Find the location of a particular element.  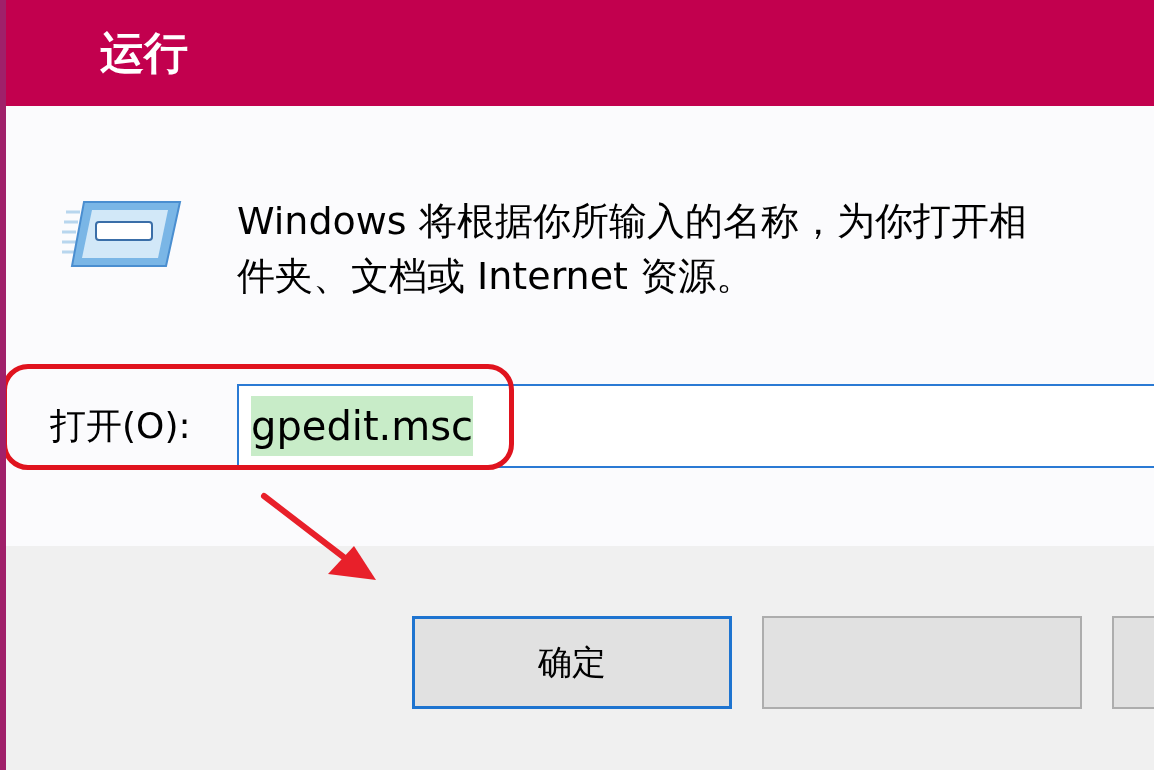

dialog-button is located at coordinates (922, 662).